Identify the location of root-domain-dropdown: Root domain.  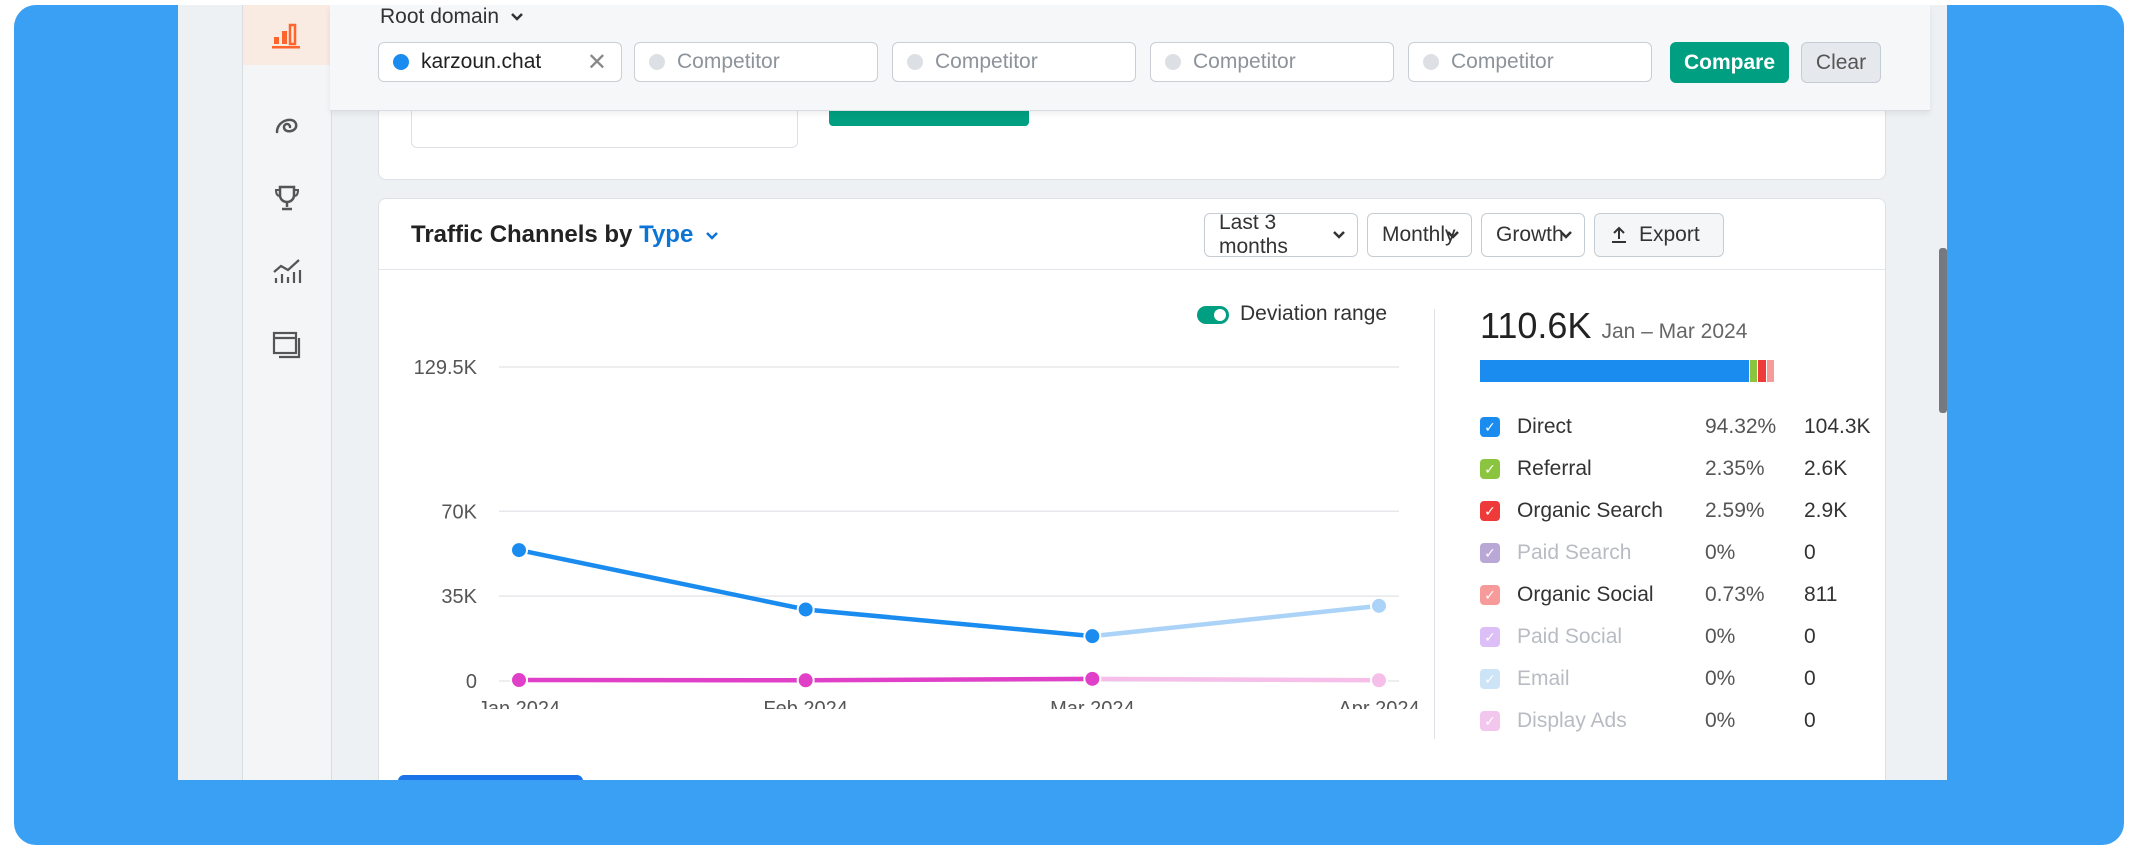
(452, 17).